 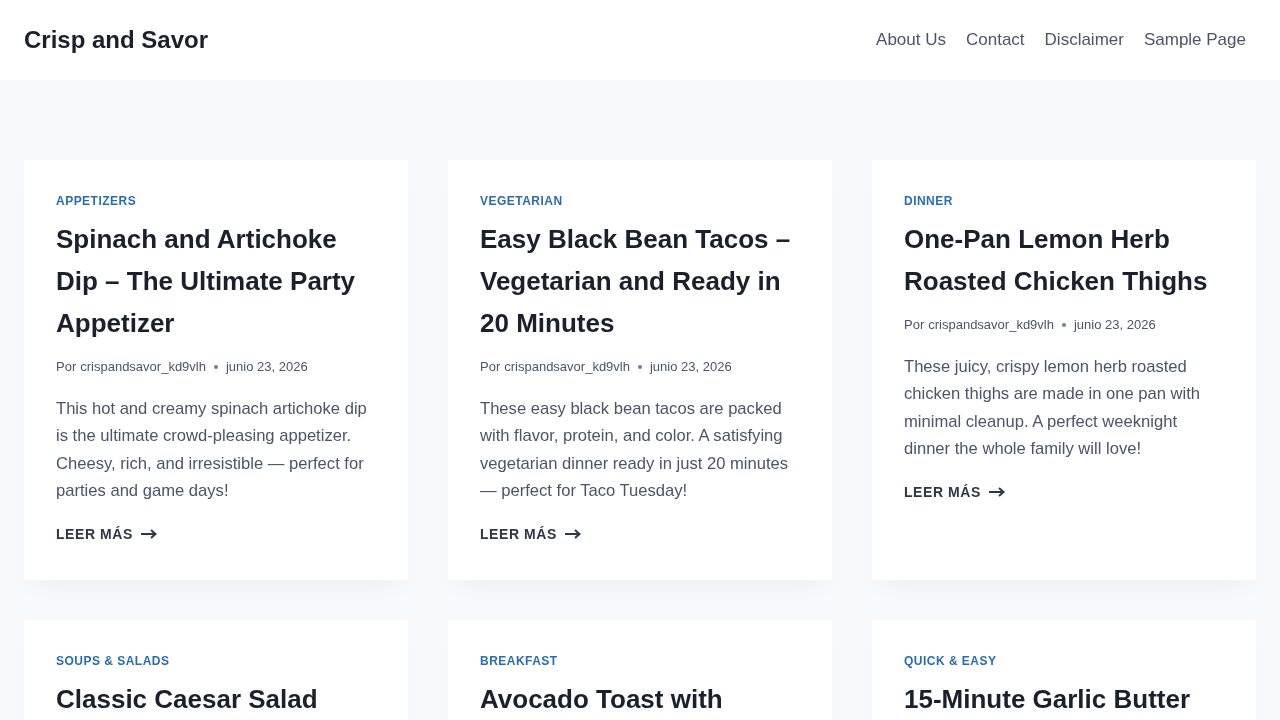 What do you see at coordinates (1047, 699) in the screenshot?
I see `post-title-link: 15-Minute Garlic Butter` at bounding box center [1047, 699].